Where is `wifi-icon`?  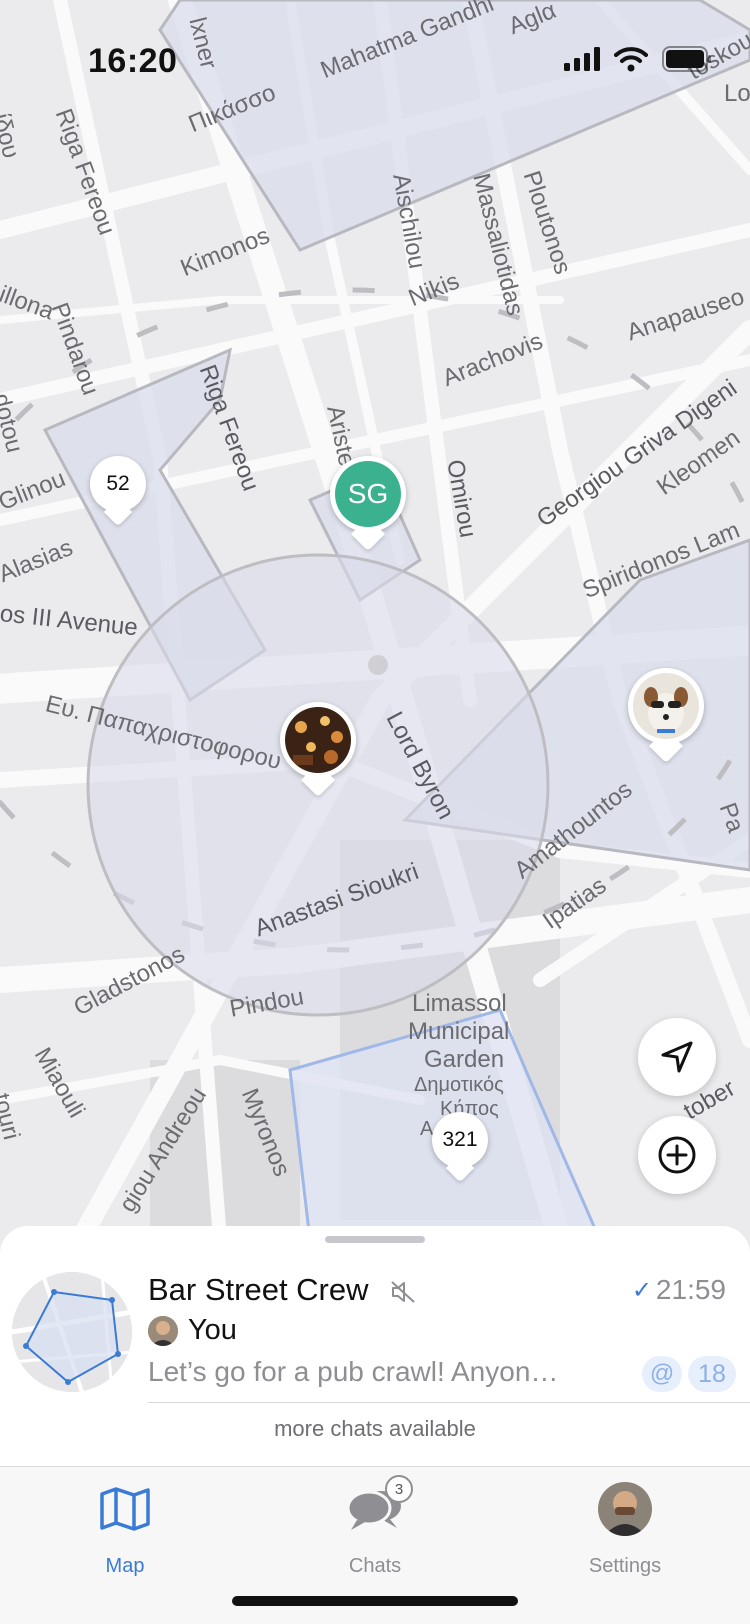 wifi-icon is located at coordinates (631, 59).